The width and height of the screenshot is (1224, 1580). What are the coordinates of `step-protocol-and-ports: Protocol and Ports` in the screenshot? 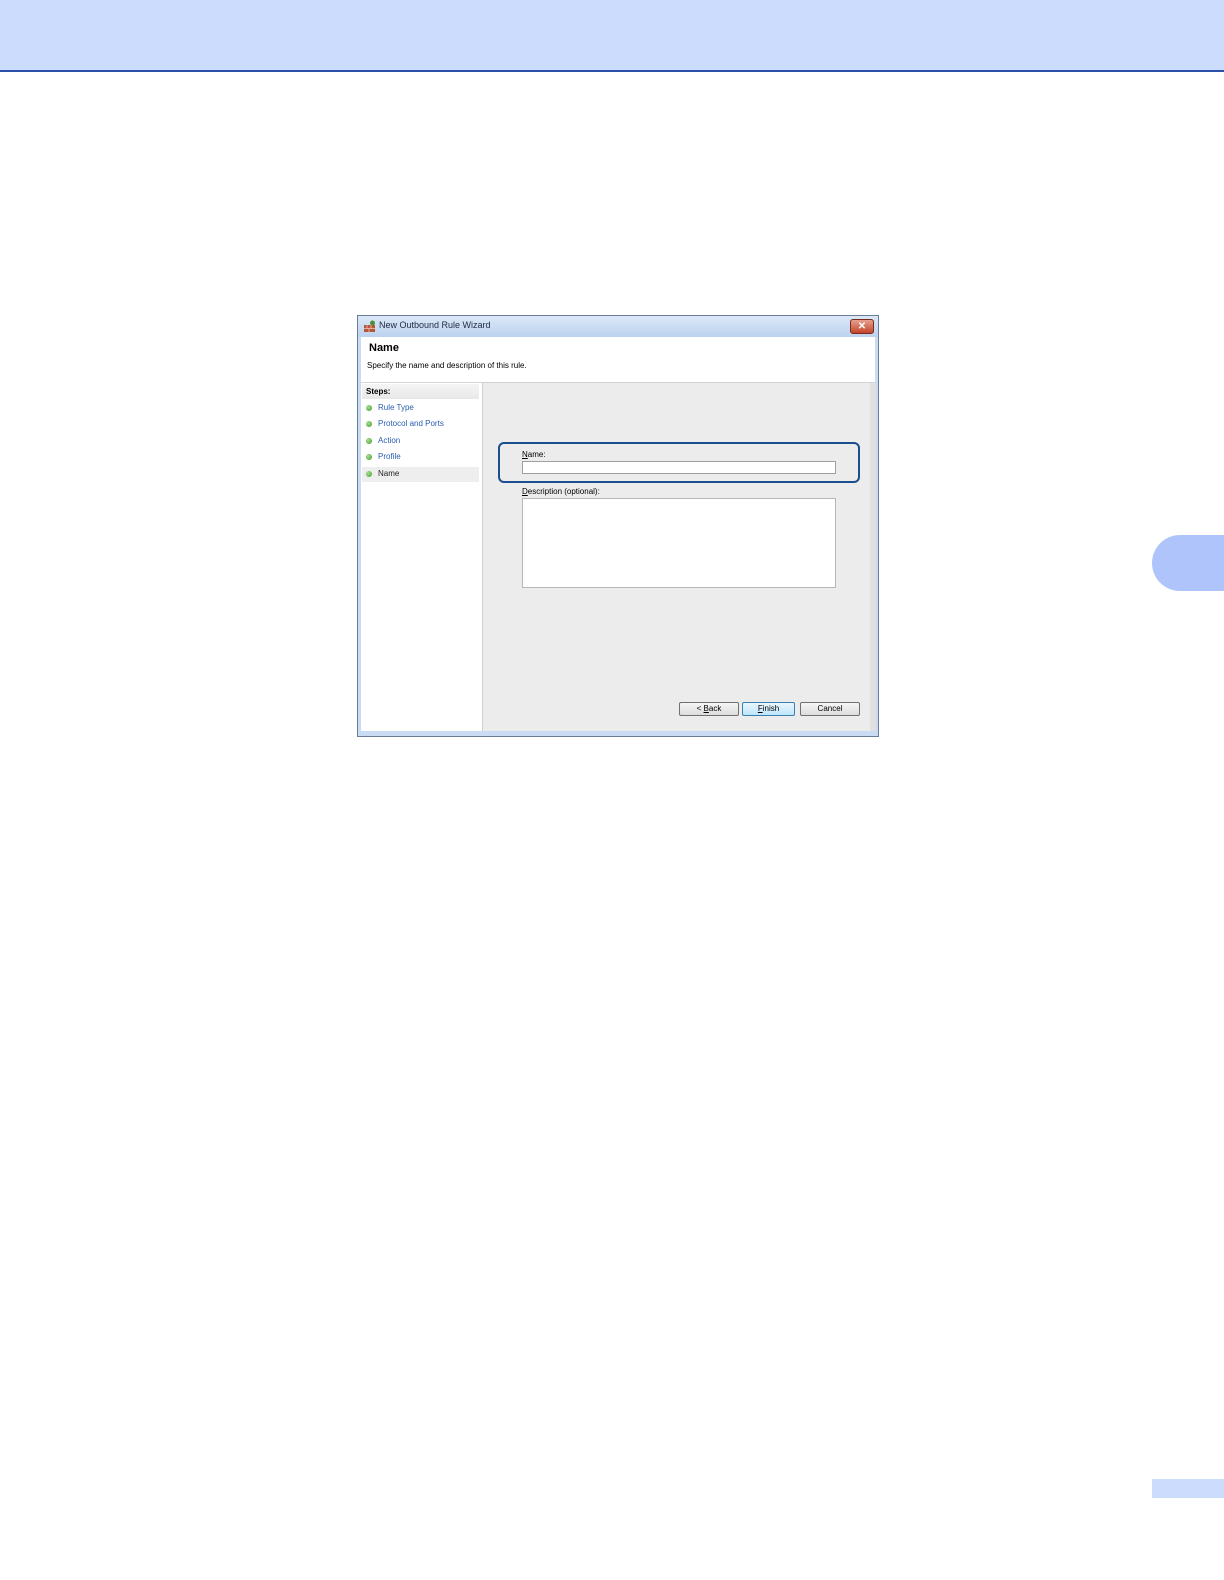 It's located at (420, 424).